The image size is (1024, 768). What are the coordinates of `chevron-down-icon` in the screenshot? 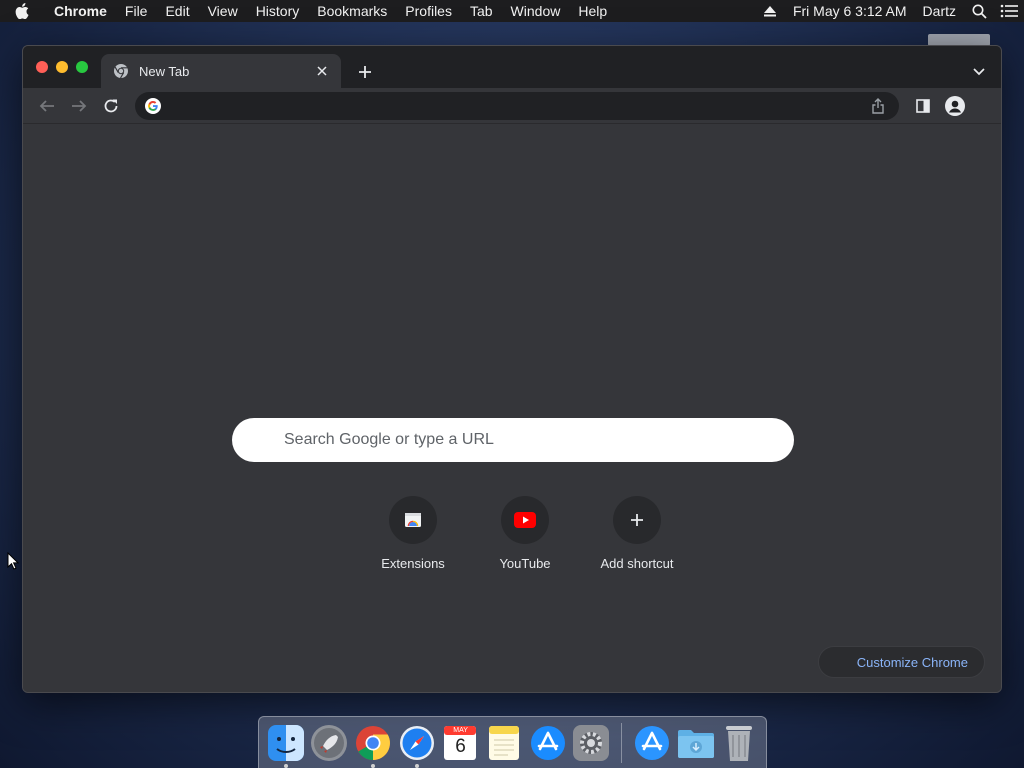 It's located at (979, 72).